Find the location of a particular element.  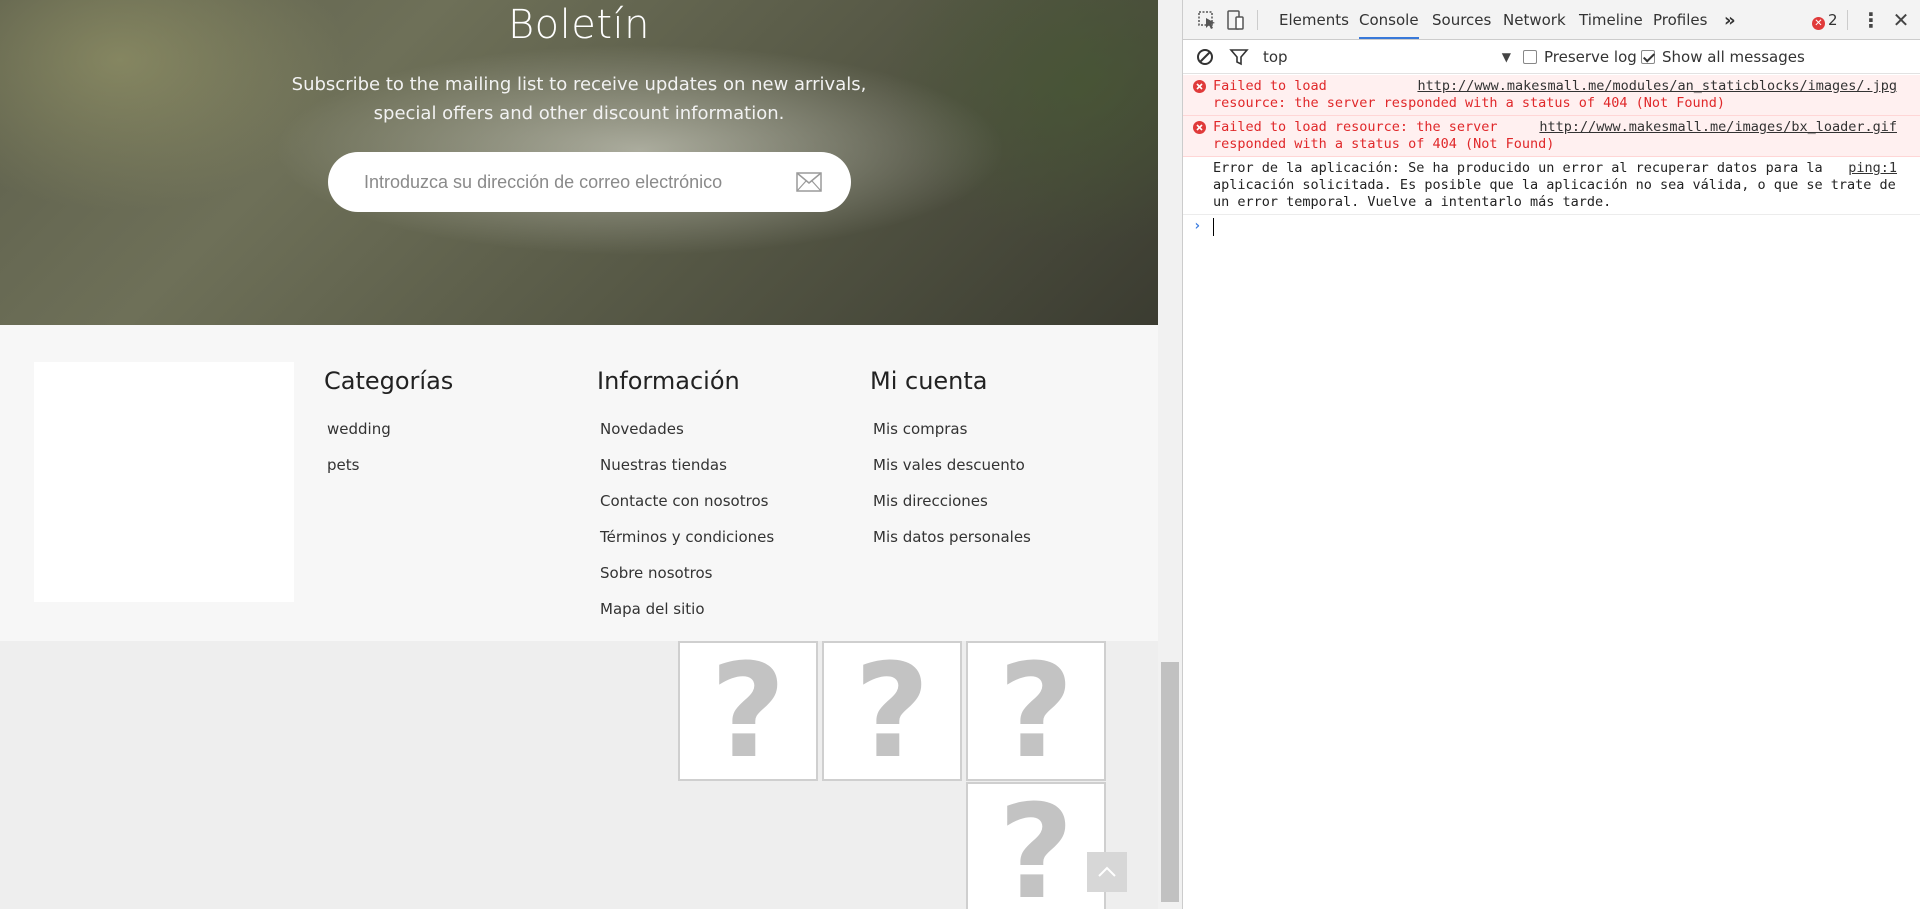

footer-column-title: Categorías is located at coordinates (389, 381).